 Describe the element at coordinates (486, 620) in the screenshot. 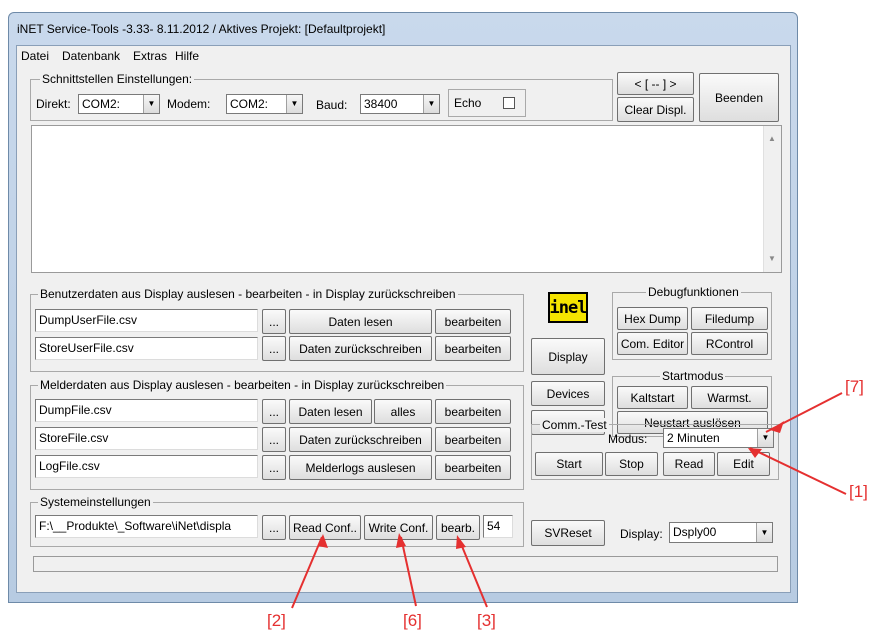

I see `annotation-3: [3]` at that location.